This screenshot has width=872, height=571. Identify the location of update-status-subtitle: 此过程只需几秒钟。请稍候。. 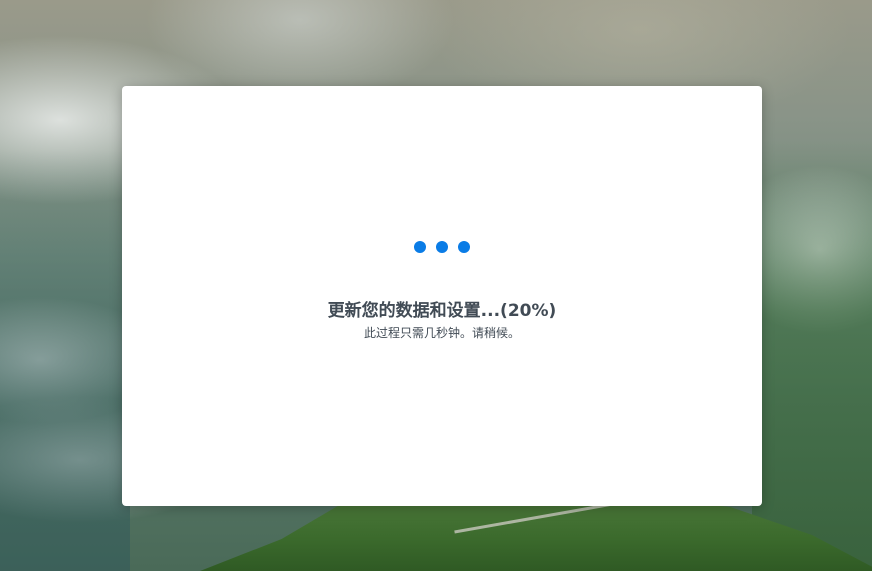
(441, 333).